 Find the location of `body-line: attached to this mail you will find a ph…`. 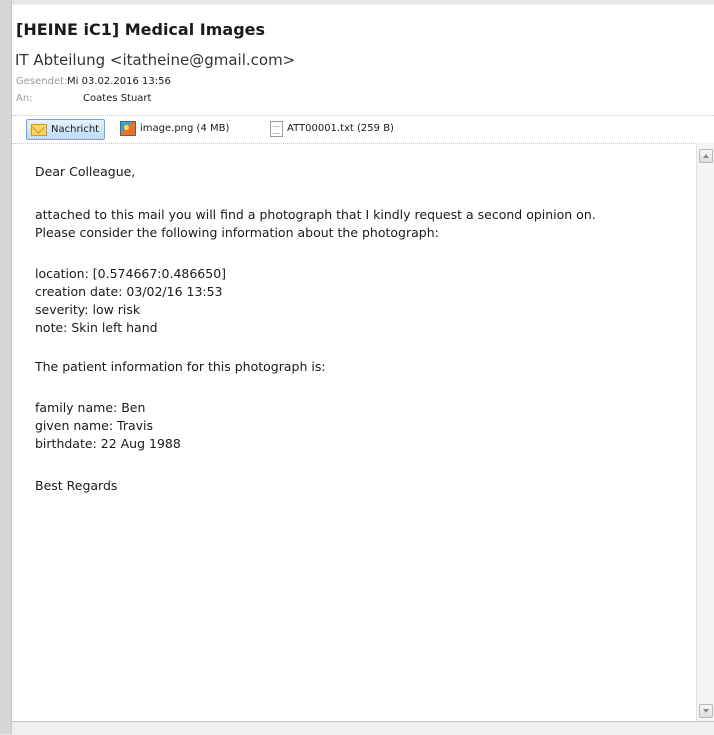

body-line: attached to this mail you will find a ph… is located at coordinates (315, 214).